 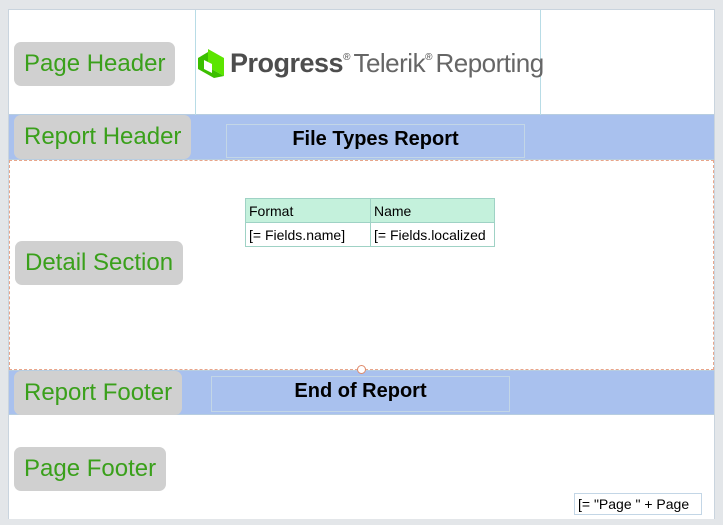 I want to click on page-header-label: Page Header, so click(x=95, y=64).